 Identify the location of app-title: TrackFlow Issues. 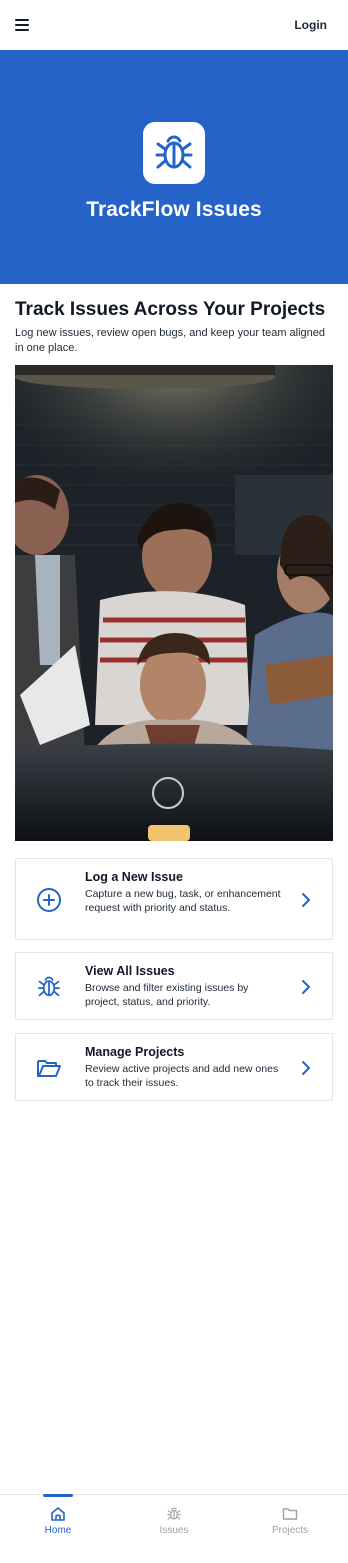
(174, 209).